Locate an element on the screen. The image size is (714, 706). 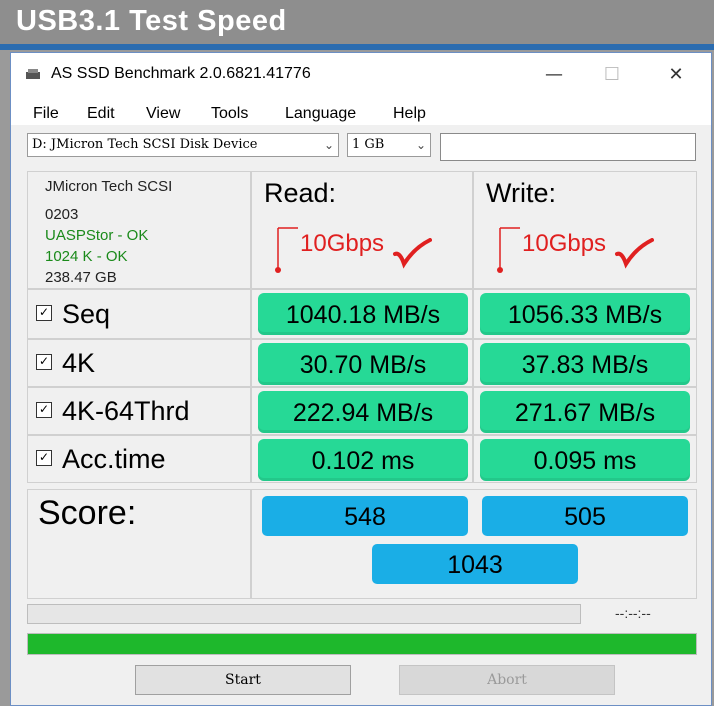
4k-write-result: 37.83 MB/s is located at coordinates (585, 364).